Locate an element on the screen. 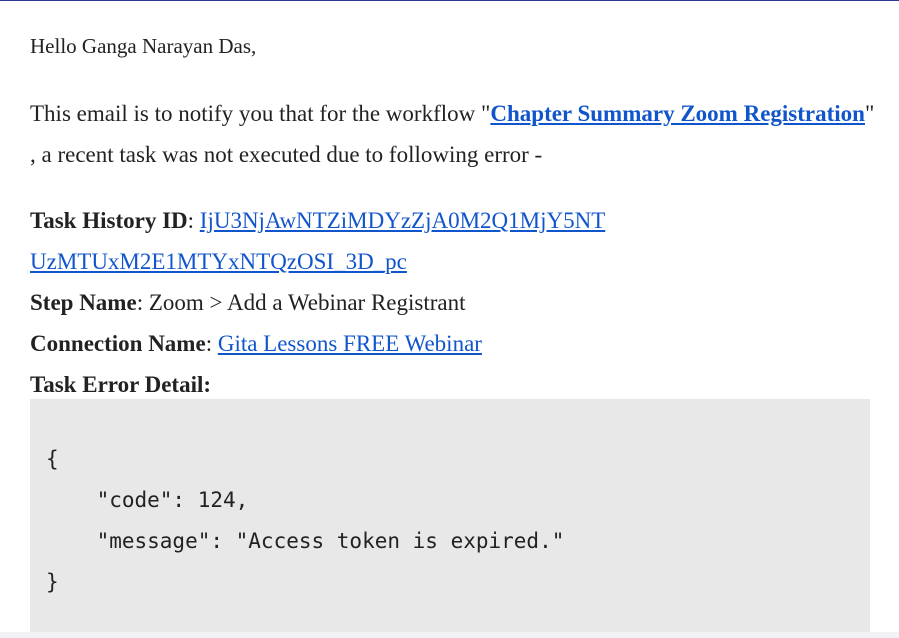 Image resolution: width=899 pixels, height=638 pixels. connection-name-label: Connection Name is located at coordinates (118, 343).